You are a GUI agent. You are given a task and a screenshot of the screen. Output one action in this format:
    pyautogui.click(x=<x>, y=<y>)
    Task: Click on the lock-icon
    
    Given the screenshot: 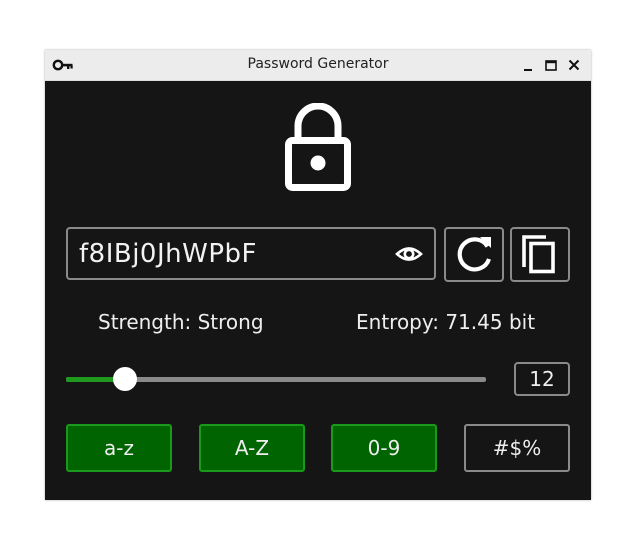 What is the action you would take?
    pyautogui.click(x=318, y=147)
    